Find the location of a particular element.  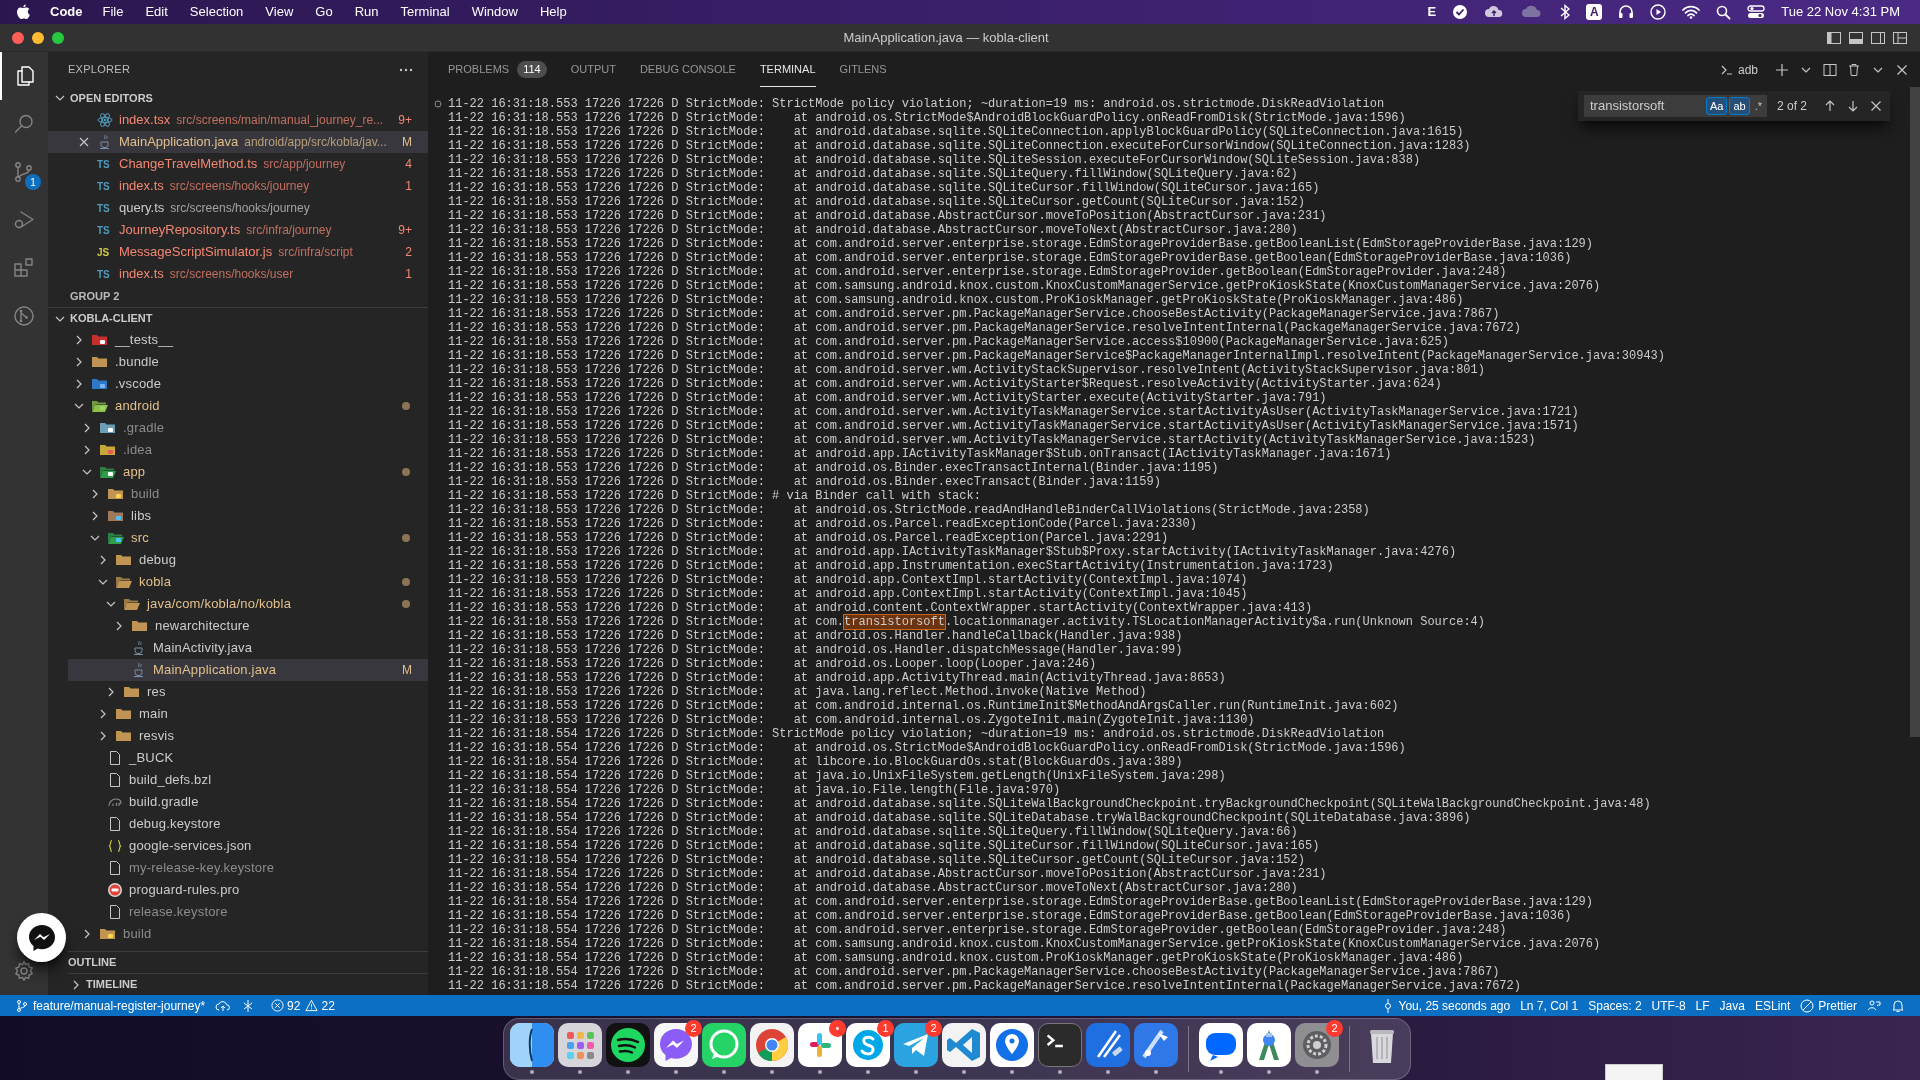

tree-item: android is located at coordinates (248, 406).